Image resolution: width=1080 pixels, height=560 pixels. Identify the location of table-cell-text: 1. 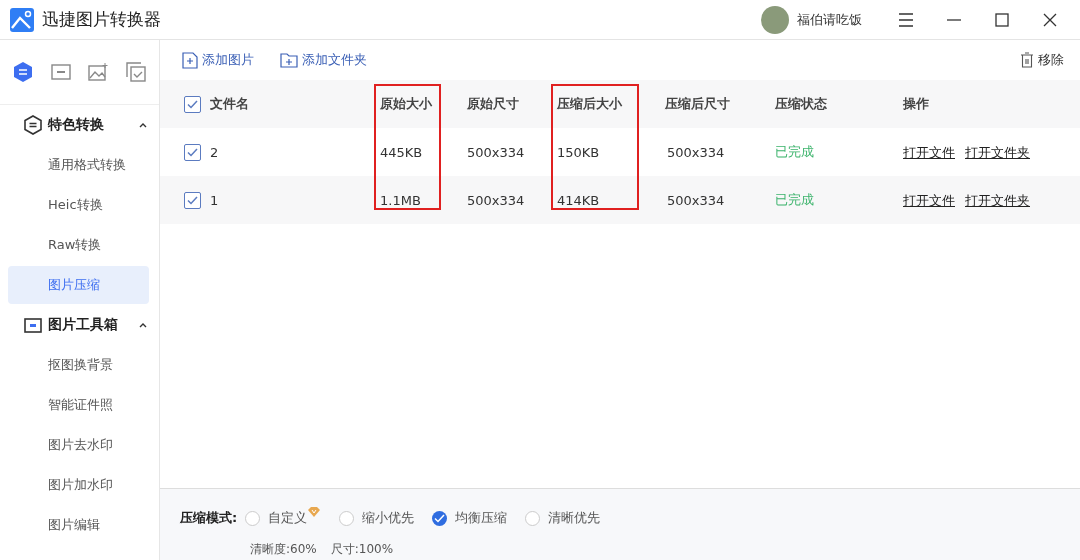
(215, 200).